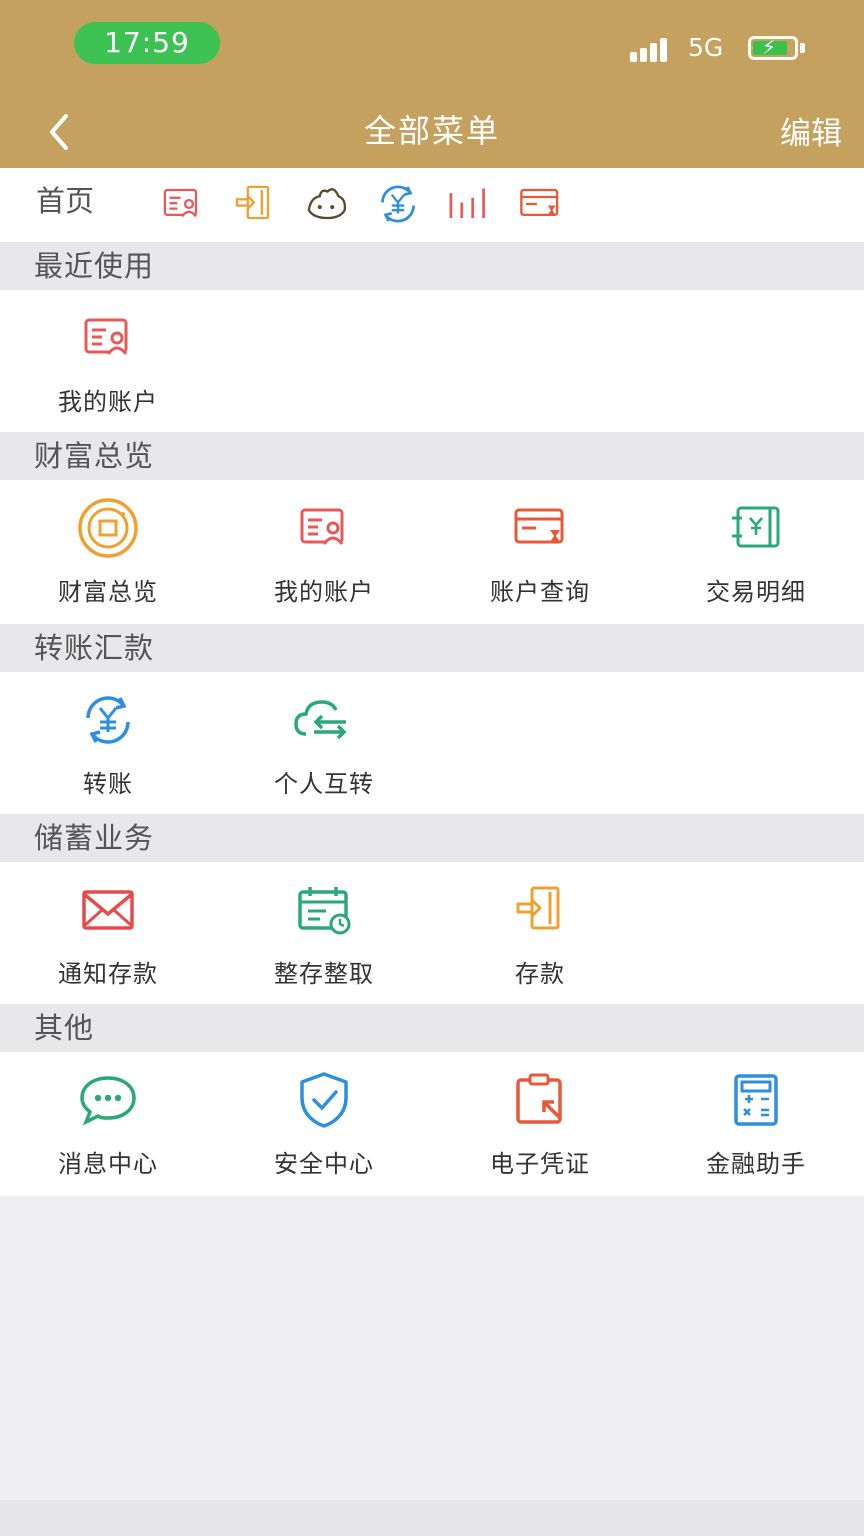 Image resolution: width=864 pixels, height=1536 pixels. What do you see at coordinates (108, 1100) in the screenshot?
I see `message-icon` at bounding box center [108, 1100].